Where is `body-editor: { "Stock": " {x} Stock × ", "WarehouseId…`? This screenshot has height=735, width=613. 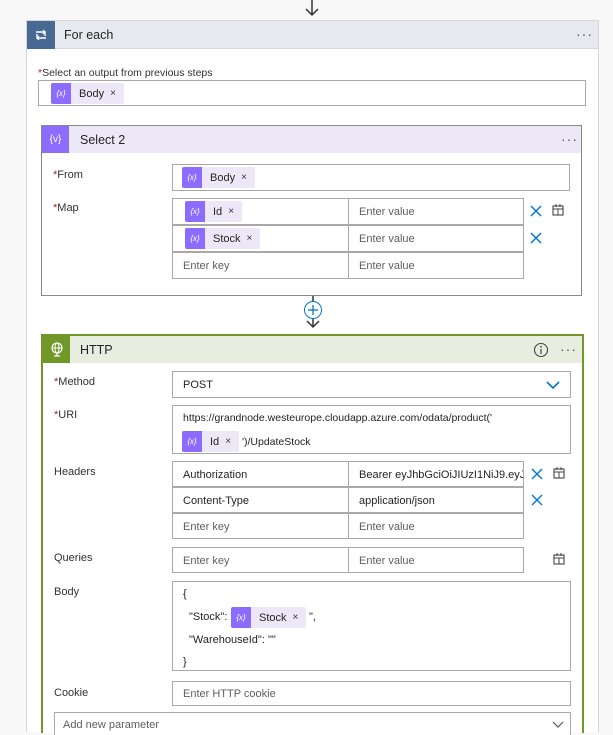
body-editor: { "Stock": " {x} Stock × ", "WarehouseId… is located at coordinates (371, 626).